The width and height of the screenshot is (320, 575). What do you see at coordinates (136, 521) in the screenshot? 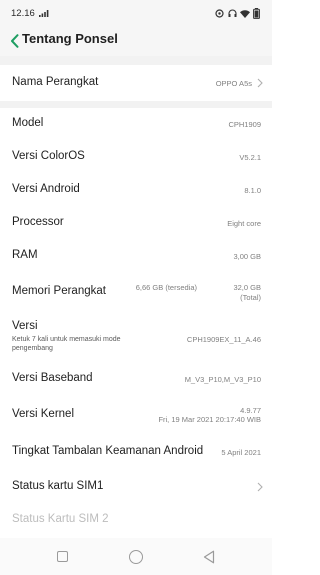
I see `row-sim2-status: Status Kartu SIM 2` at bounding box center [136, 521].